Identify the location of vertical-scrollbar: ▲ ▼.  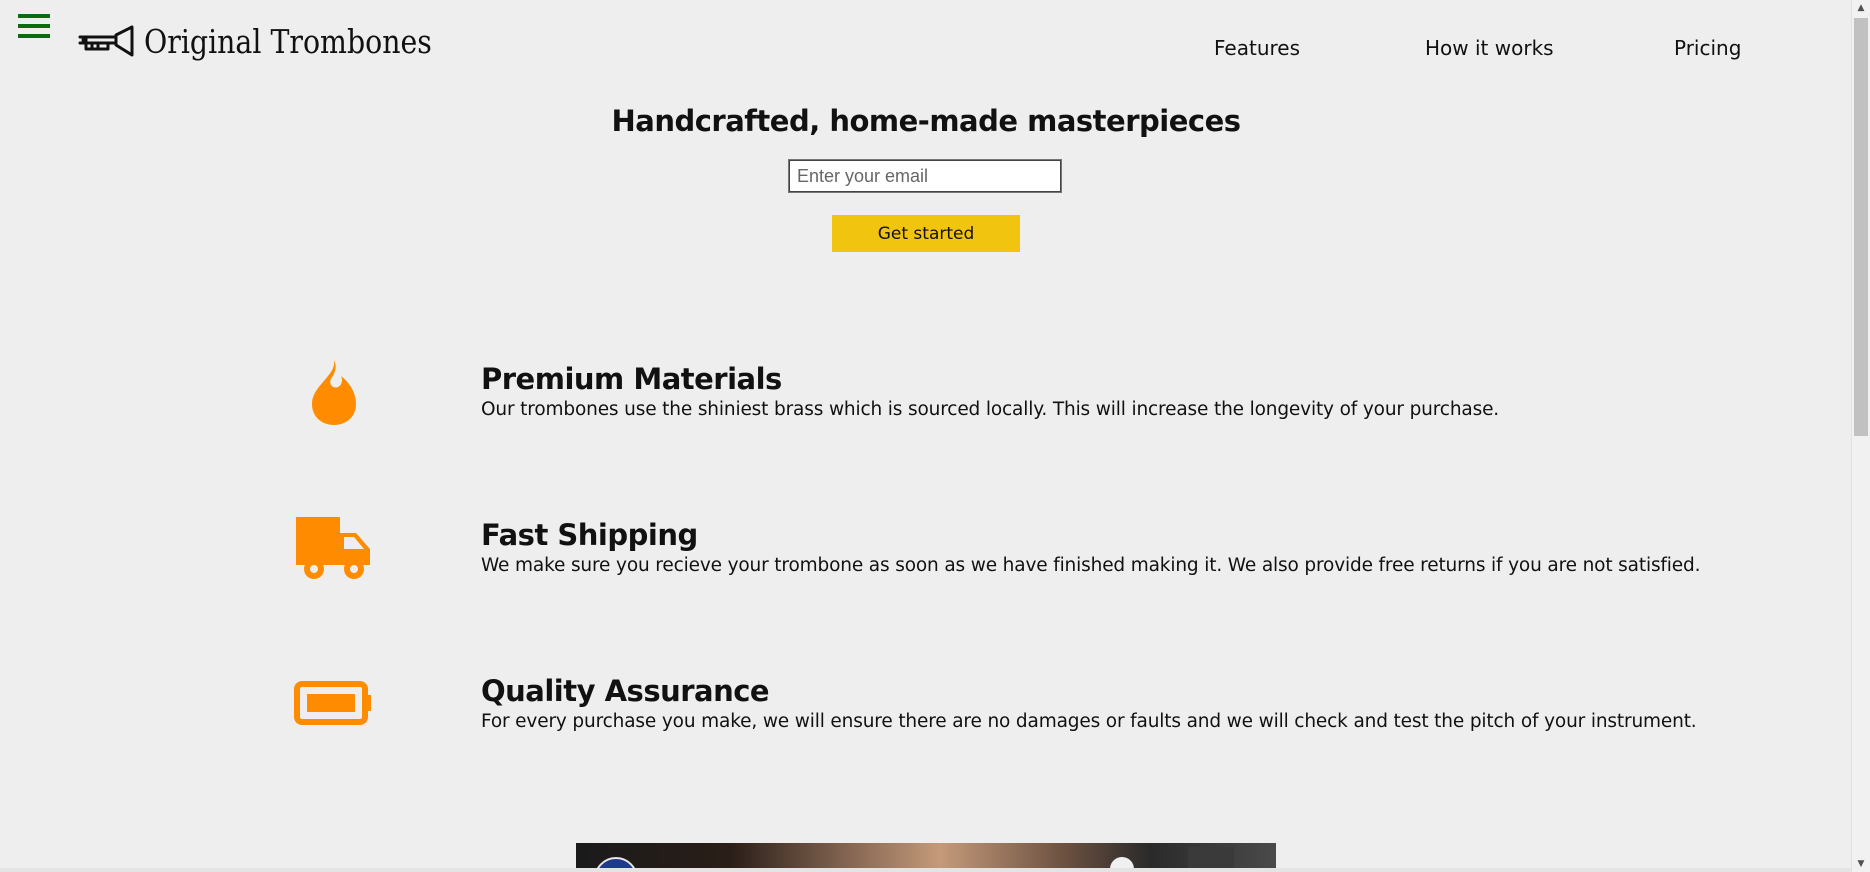
(1860, 436).